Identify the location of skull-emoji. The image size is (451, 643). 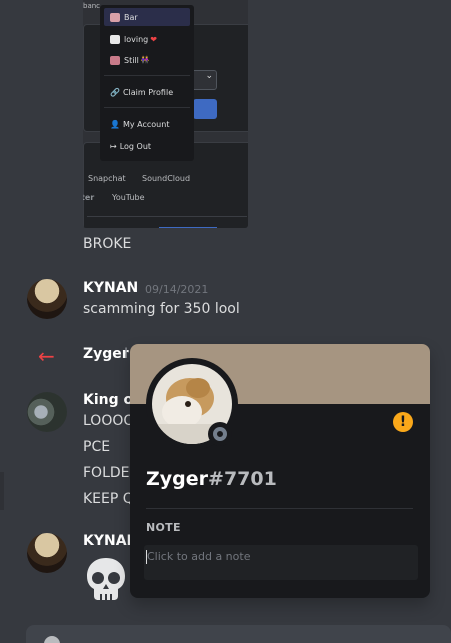
(106, 579).